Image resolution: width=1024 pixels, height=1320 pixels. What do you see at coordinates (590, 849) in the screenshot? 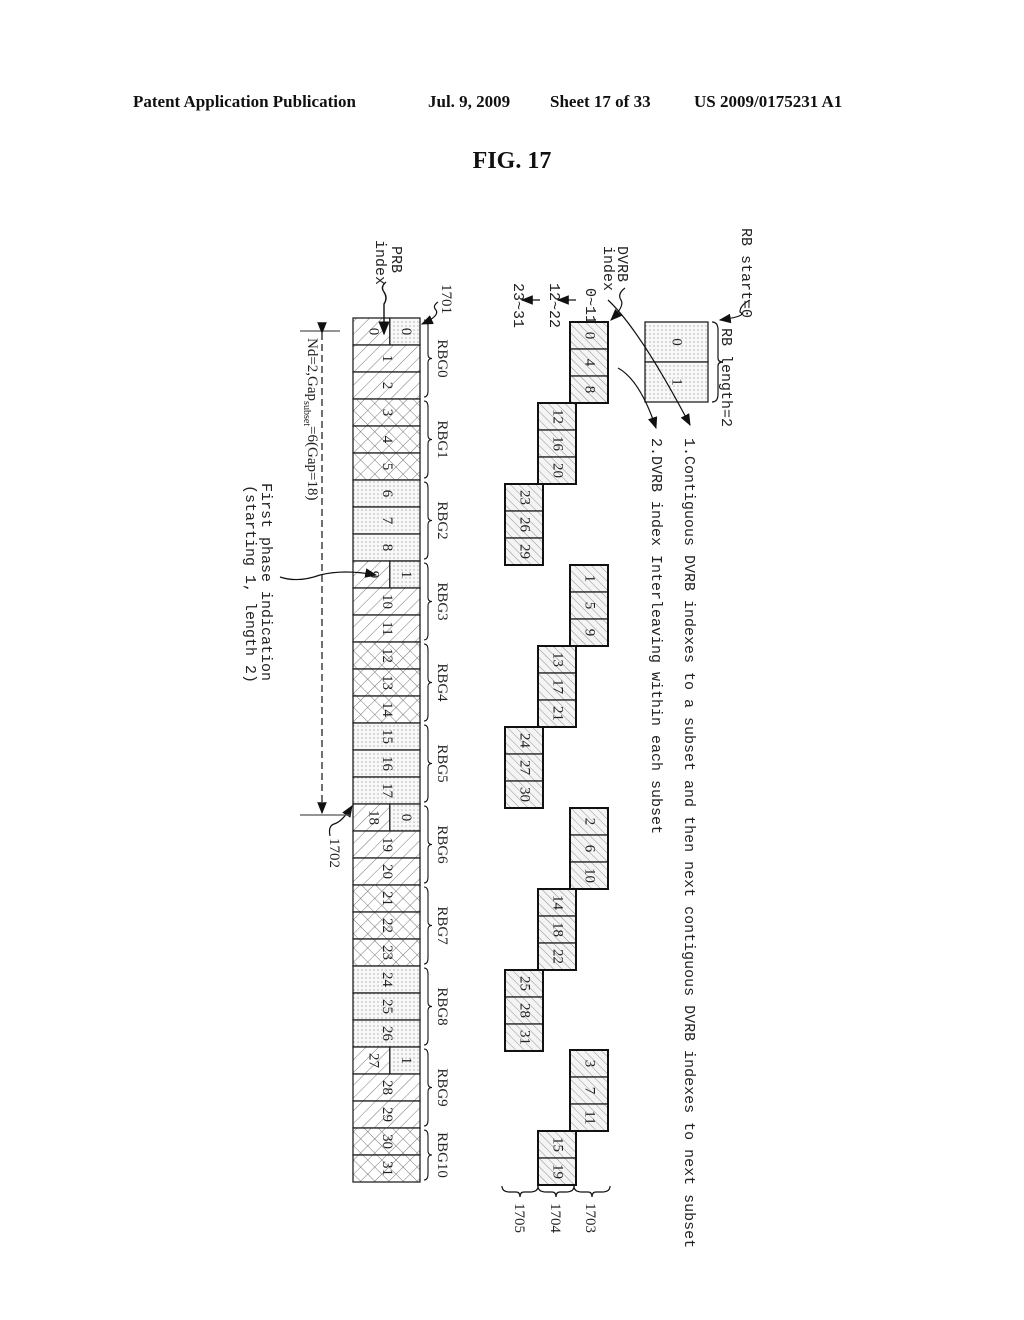
I see `dvrb-cell-number: 6` at bounding box center [590, 849].